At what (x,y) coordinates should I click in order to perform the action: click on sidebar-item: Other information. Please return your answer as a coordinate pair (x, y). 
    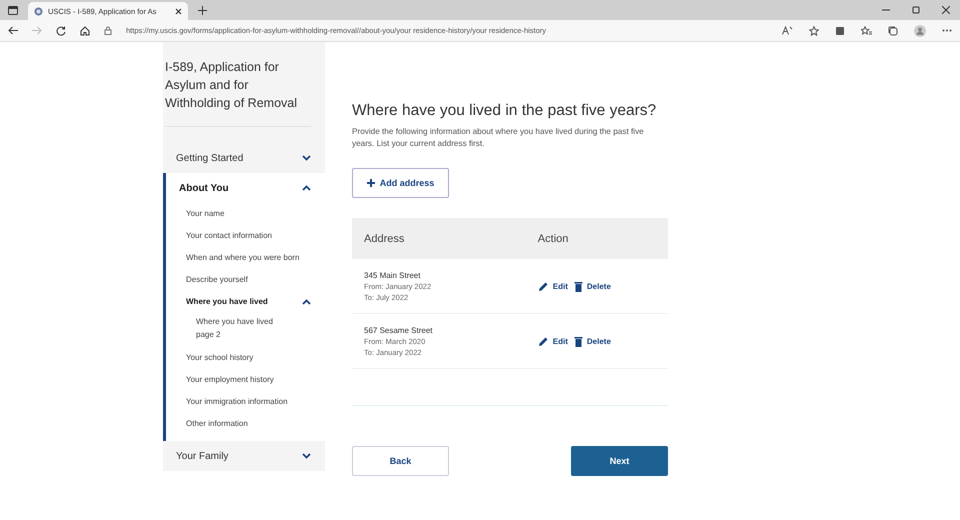
    Looking at the image, I should click on (245, 424).